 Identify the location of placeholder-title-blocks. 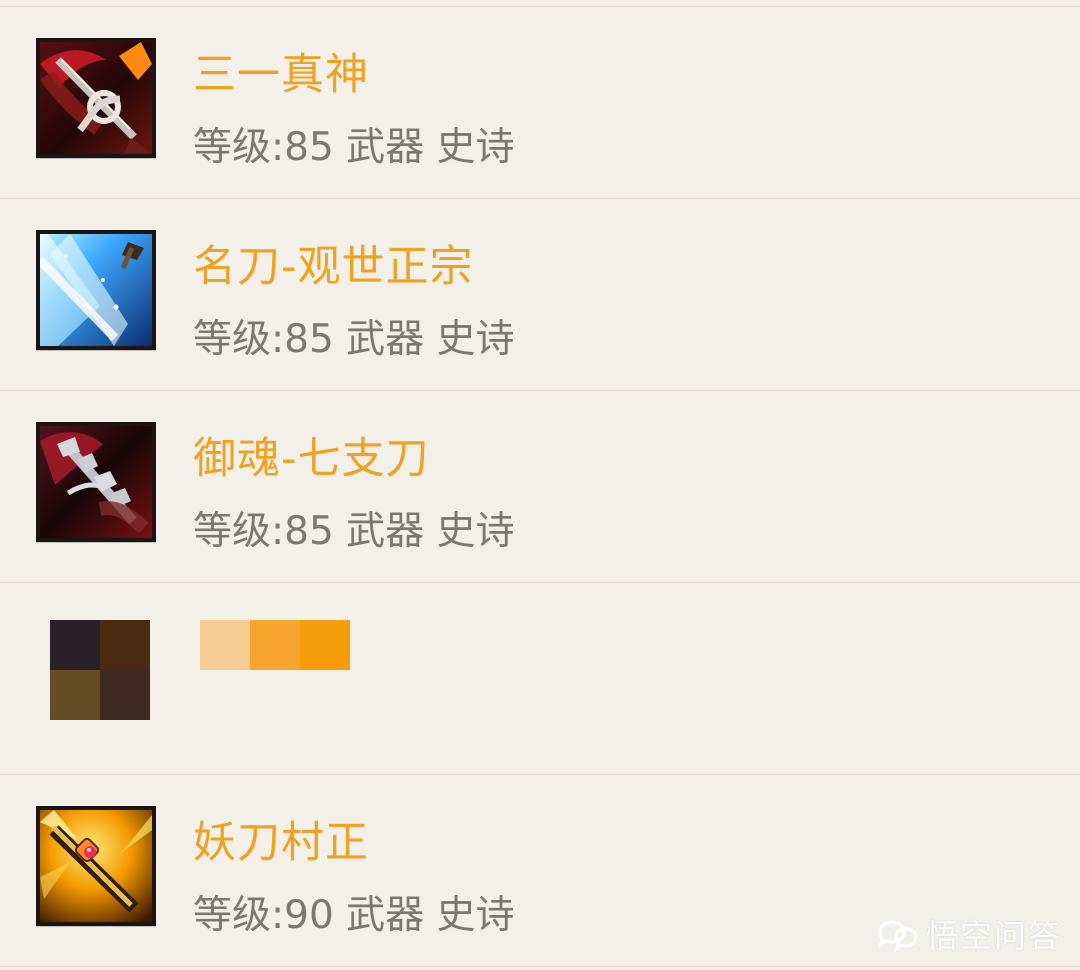
(275, 645).